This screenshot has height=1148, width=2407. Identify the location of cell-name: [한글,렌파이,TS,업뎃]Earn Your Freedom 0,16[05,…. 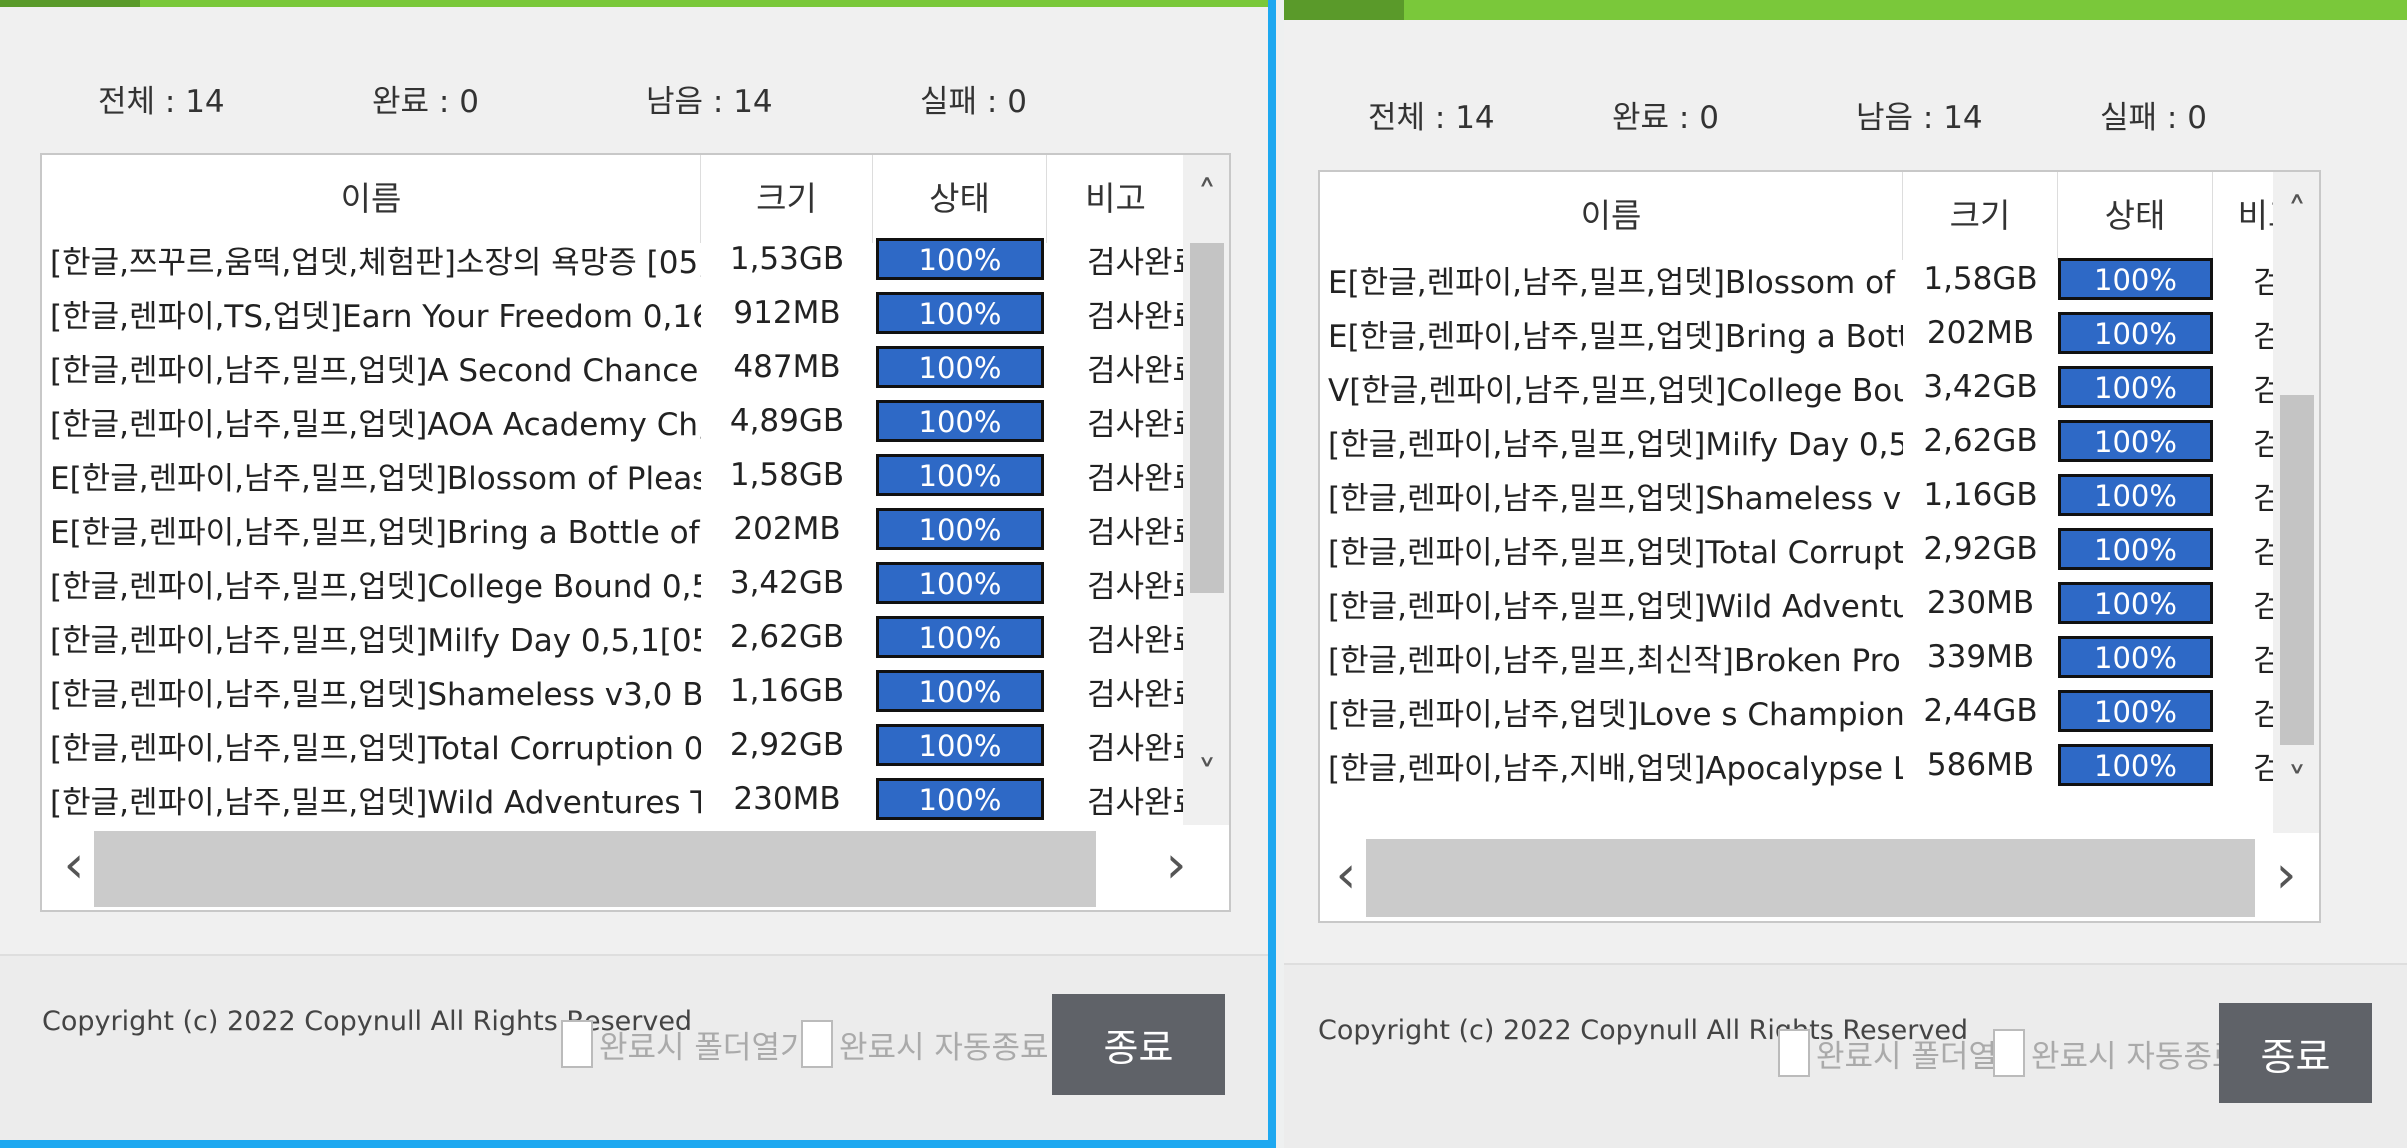
(375, 316).